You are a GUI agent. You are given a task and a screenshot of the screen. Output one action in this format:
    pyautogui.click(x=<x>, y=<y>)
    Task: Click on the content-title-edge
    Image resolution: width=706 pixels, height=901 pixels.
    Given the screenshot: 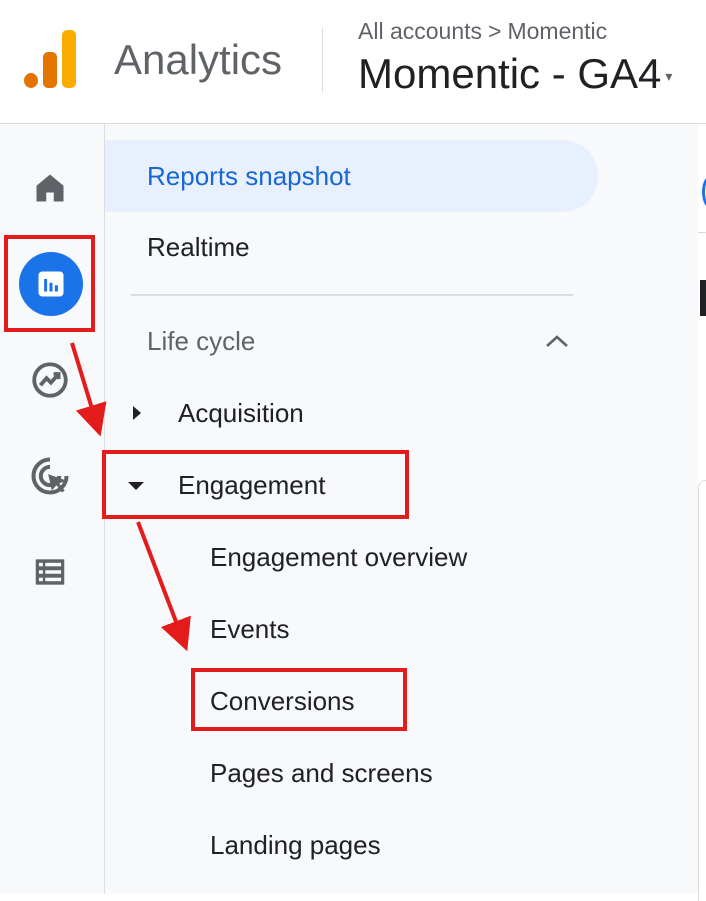 What is the action you would take?
    pyautogui.click(x=703, y=298)
    